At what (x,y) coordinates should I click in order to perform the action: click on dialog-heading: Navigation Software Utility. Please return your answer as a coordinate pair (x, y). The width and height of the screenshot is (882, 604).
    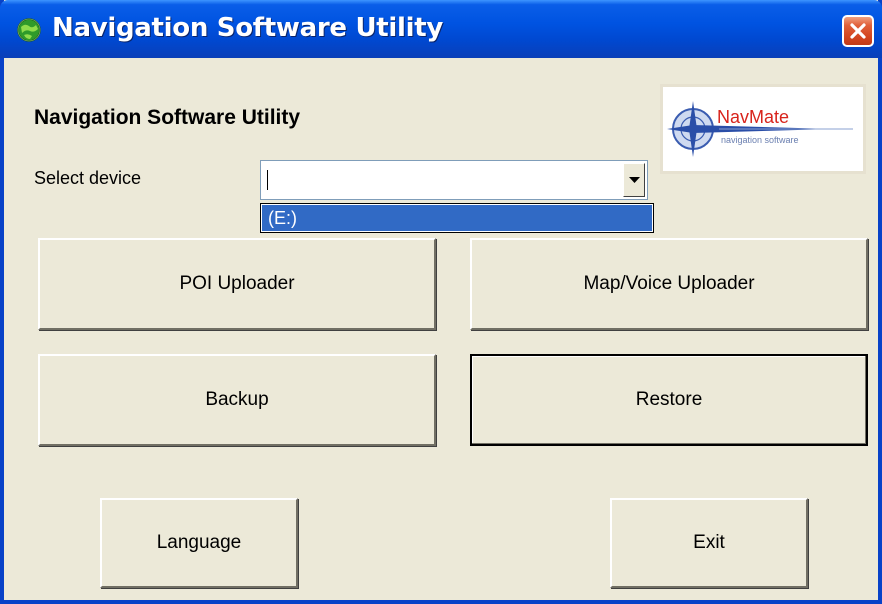
    Looking at the image, I should click on (167, 117).